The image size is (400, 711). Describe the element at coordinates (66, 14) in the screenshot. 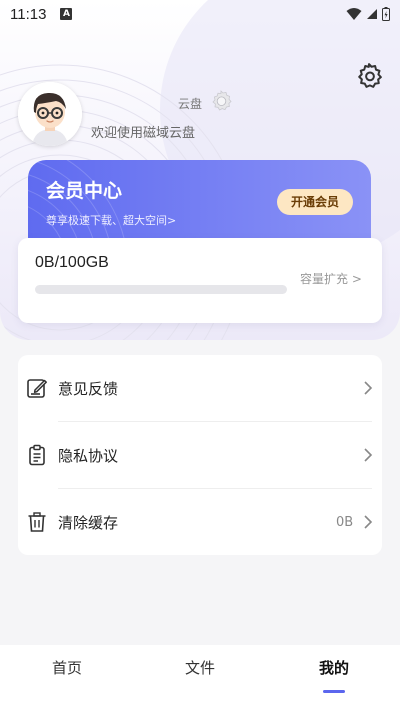

I see `notification-icon: A` at that location.